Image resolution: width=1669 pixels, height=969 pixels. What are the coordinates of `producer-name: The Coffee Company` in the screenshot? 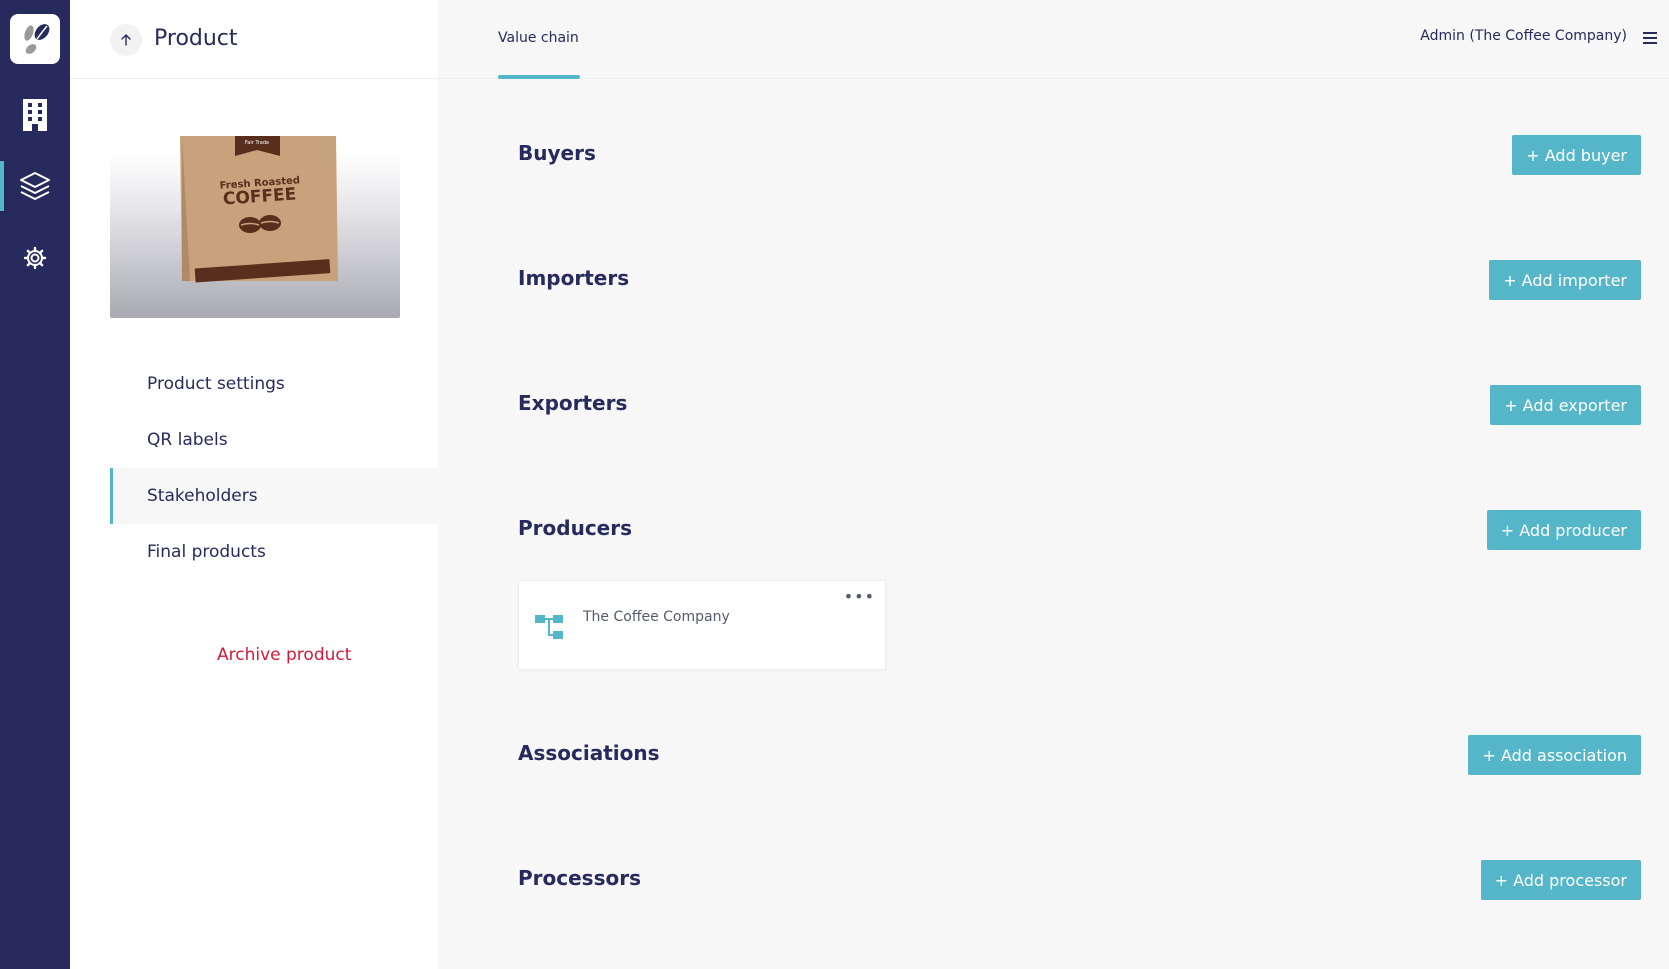 It's located at (656, 617).